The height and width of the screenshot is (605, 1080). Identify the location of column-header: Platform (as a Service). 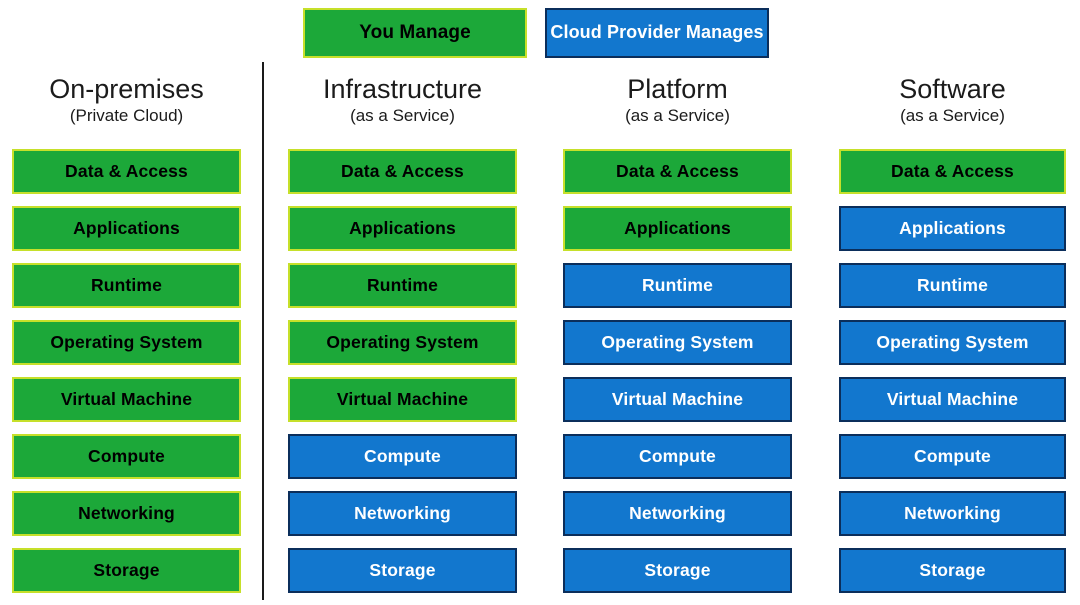
(677, 100).